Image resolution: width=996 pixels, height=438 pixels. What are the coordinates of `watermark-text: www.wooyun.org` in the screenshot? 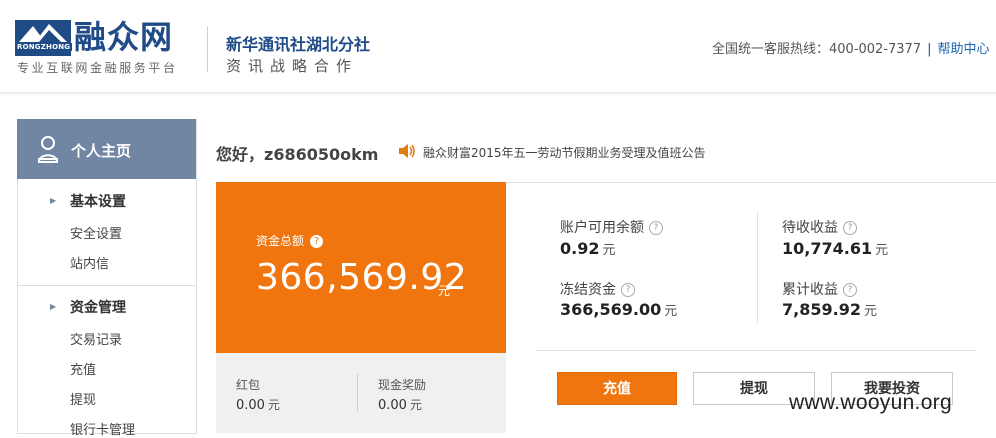 It's located at (870, 402).